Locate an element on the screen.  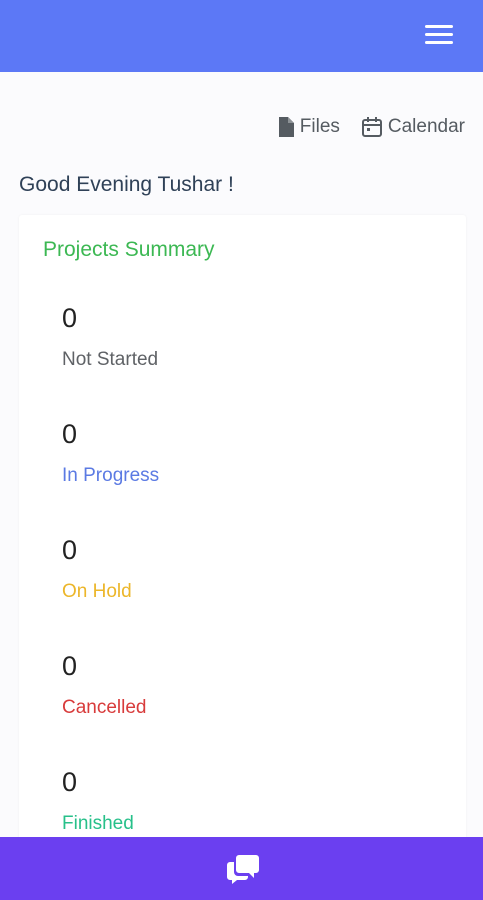
projects-summary-title: Projects Summary is located at coordinates (129, 249).